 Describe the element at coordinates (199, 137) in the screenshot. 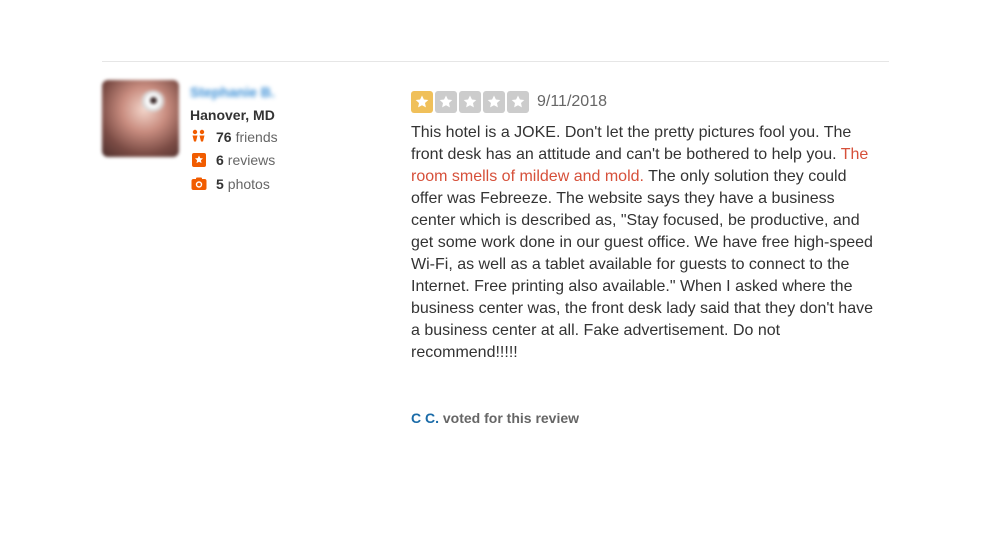

I see `friends-icon` at that location.